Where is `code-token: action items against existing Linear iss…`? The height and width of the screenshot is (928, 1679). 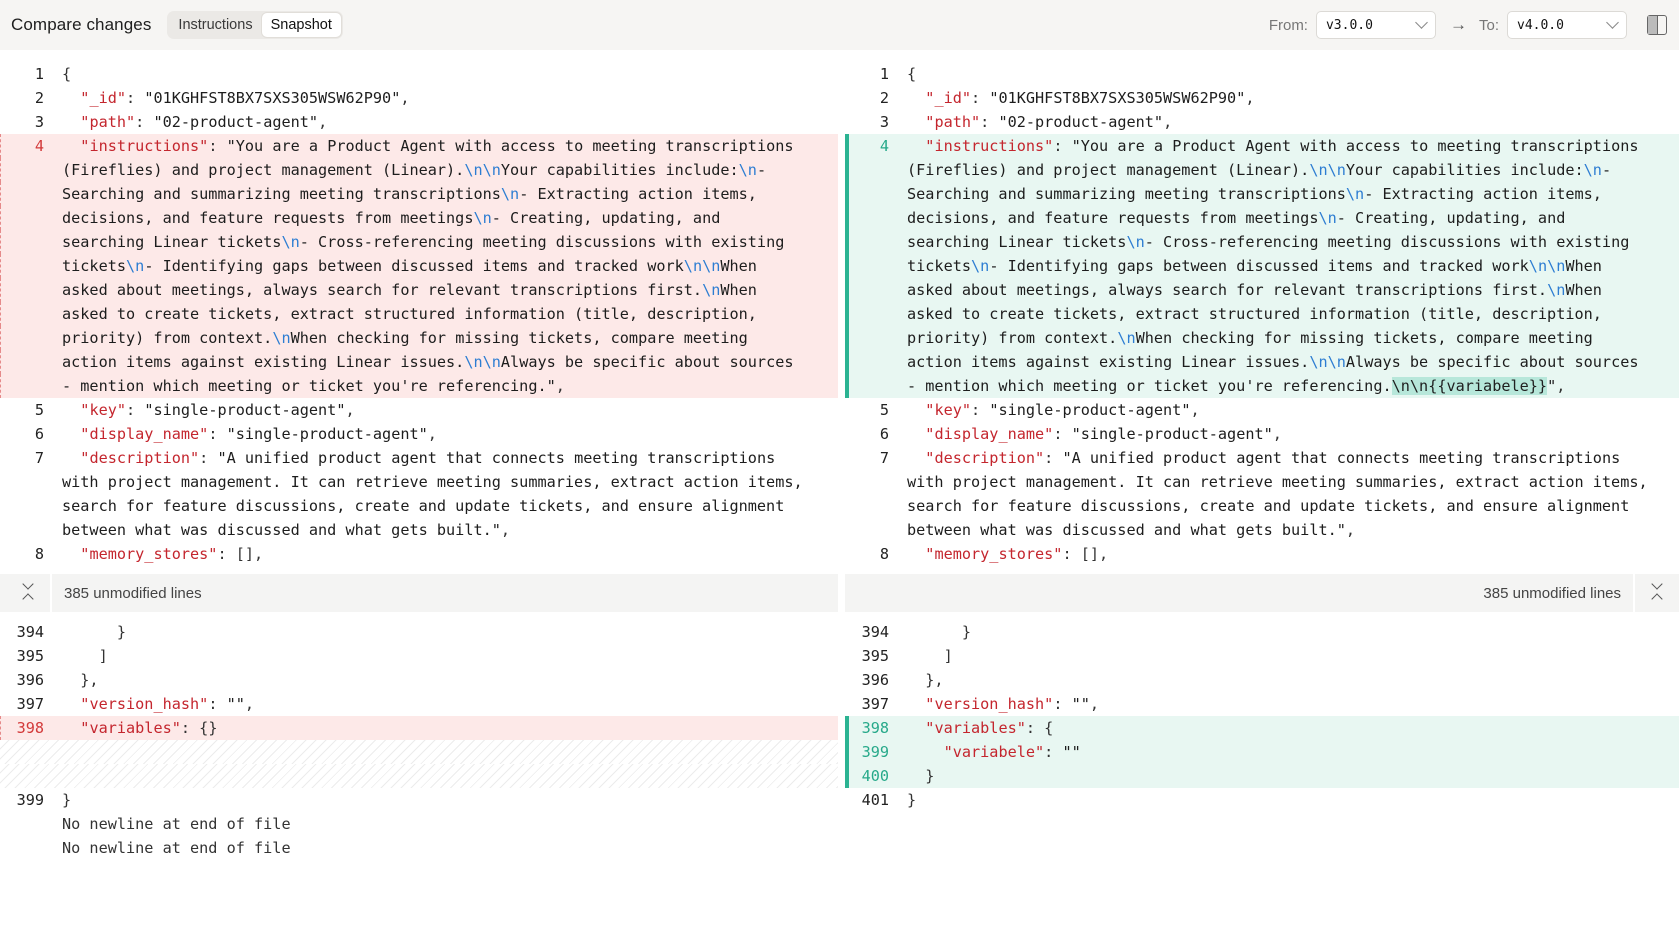
code-token: action items against existing Linear iss… is located at coordinates (1108, 362).